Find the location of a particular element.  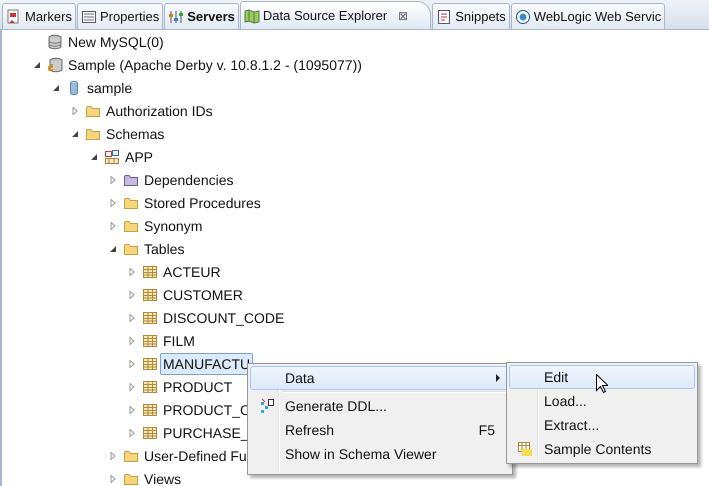

tree-item: New MySQL(0) is located at coordinates (116, 41).